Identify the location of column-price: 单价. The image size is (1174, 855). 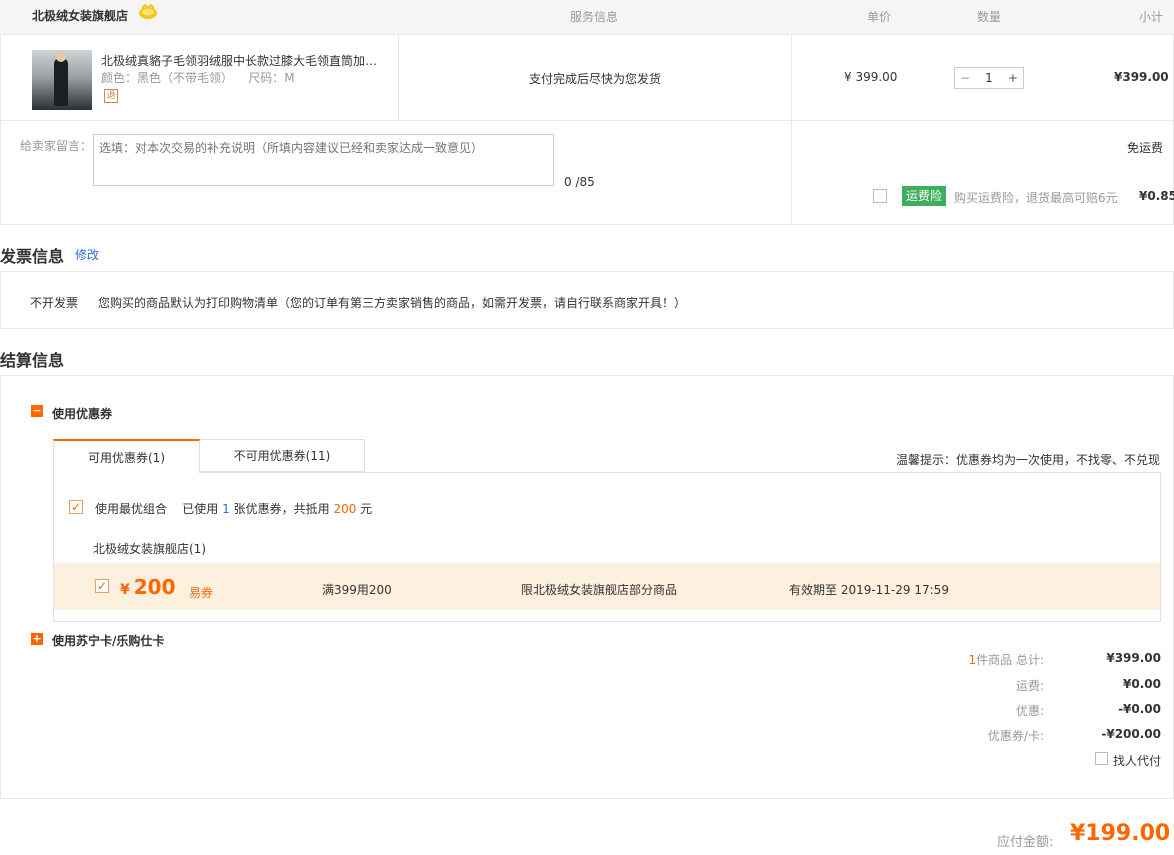
(879, 17).